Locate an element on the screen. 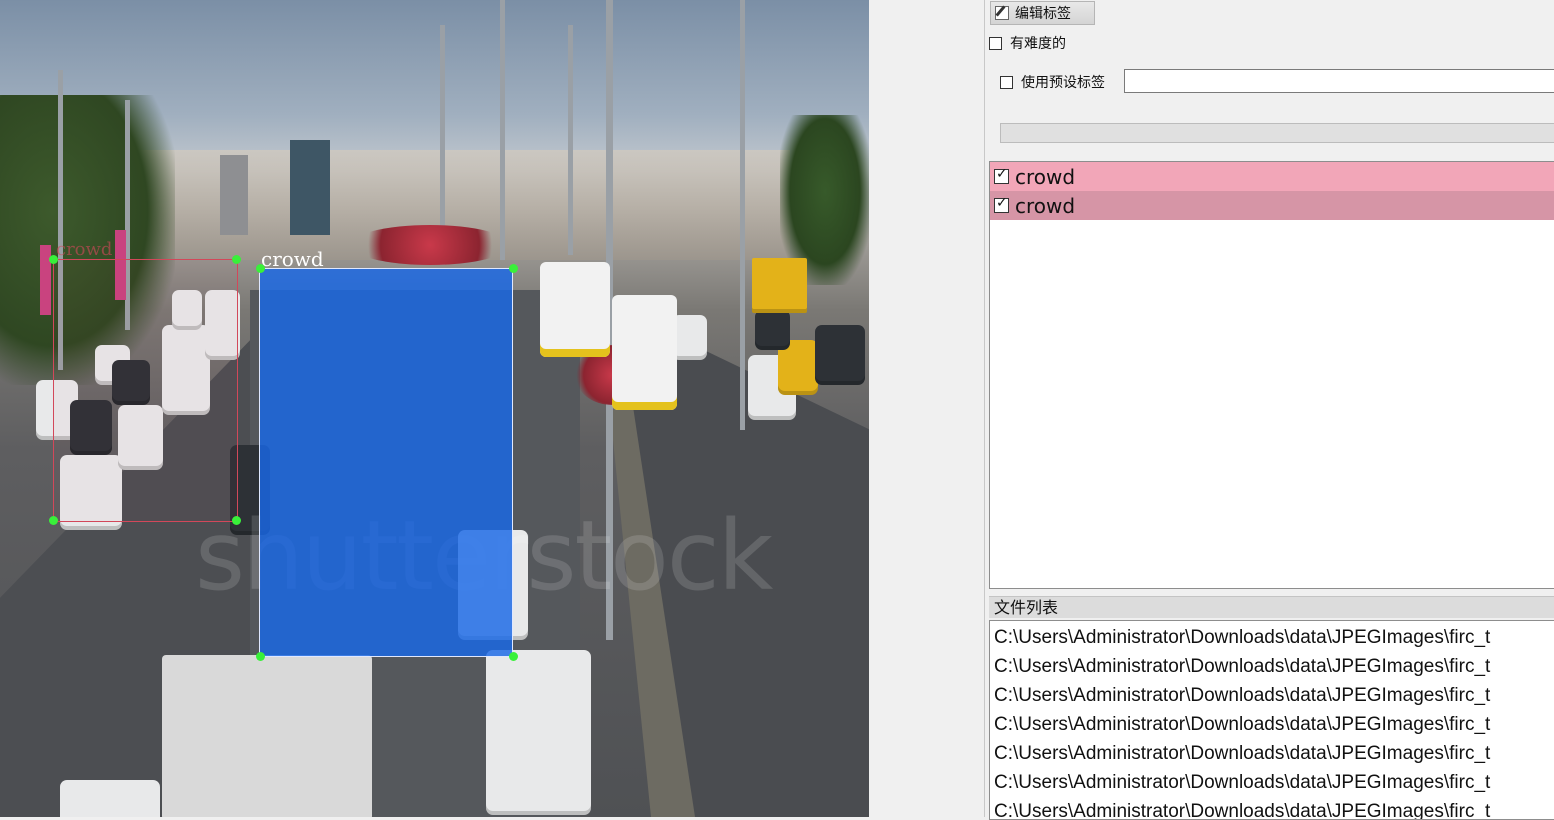 The height and width of the screenshot is (820, 1554). canvas-gutter is located at coordinates (927, 408).